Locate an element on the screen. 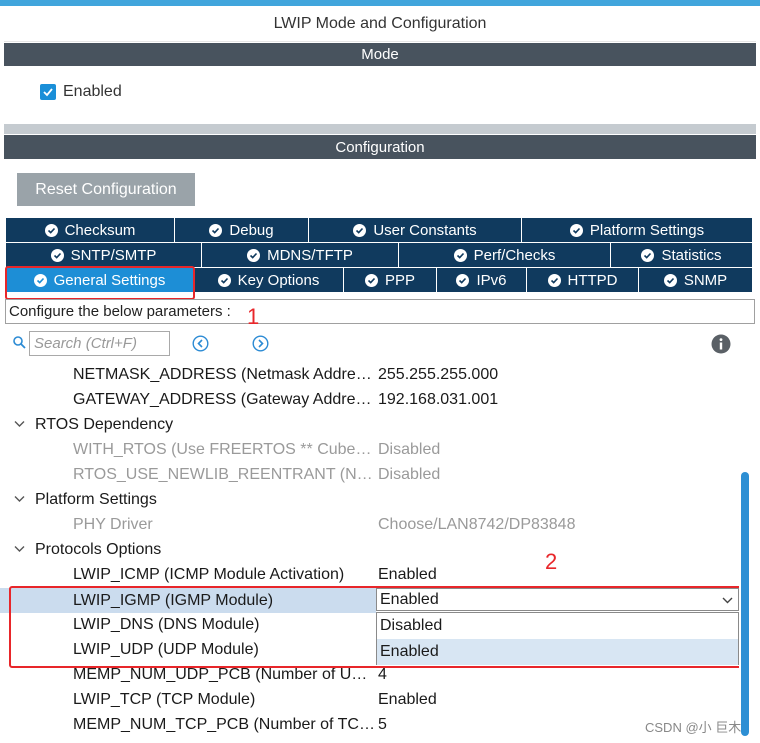 This screenshot has width=760, height=743. group-name: Platform Settings is located at coordinates (96, 499).